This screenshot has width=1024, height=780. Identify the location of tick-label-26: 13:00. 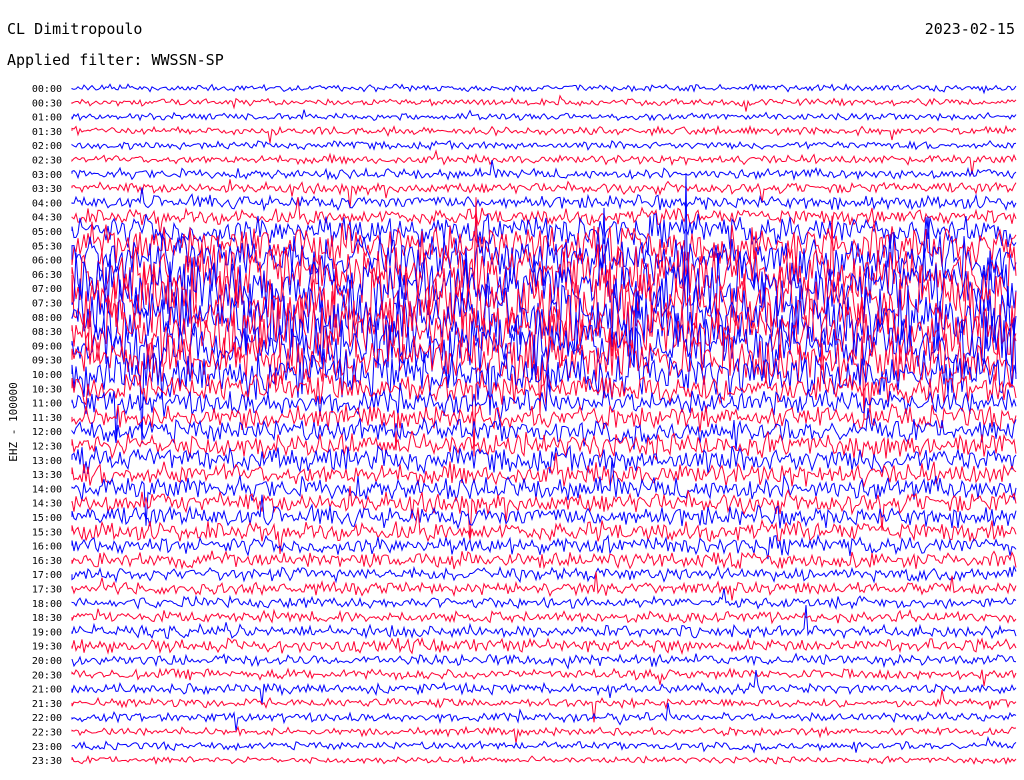
(47, 461).